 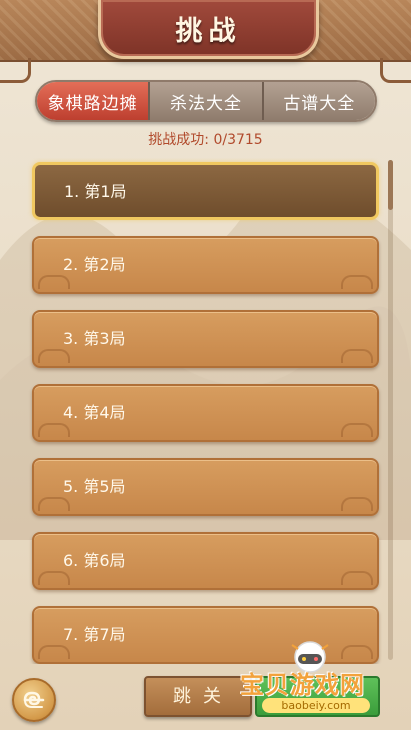 What do you see at coordinates (93, 101) in the screenshot?
I see `tab-roadside: 象棋路边摊` at bounding box center [93, 101].